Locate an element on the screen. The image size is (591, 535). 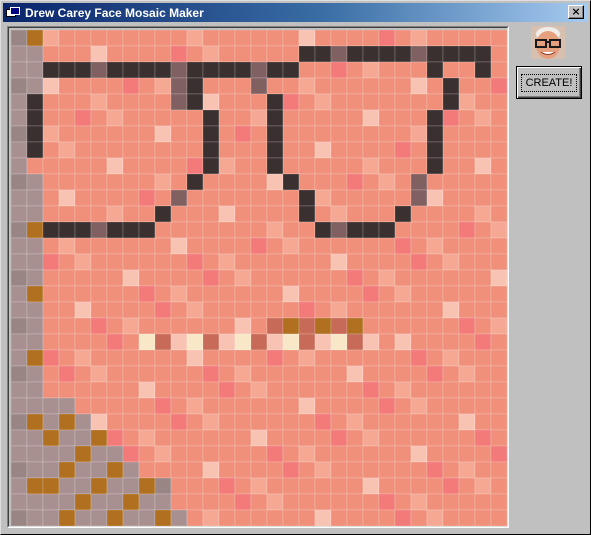
title-bar: Drew Carey Face Mosaic Maker × is located at coordinates (295, 12).